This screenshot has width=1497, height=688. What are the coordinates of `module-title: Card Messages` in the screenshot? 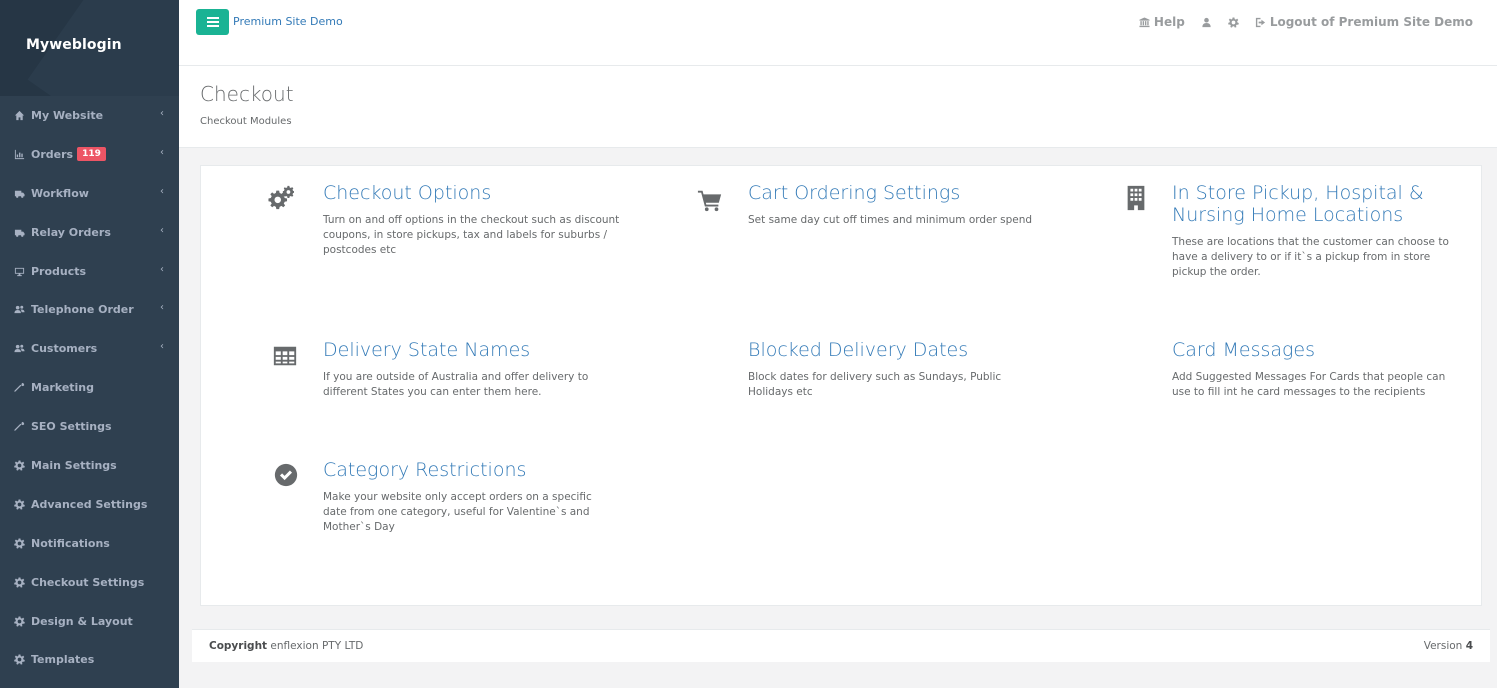 It's located at (1319, 350).